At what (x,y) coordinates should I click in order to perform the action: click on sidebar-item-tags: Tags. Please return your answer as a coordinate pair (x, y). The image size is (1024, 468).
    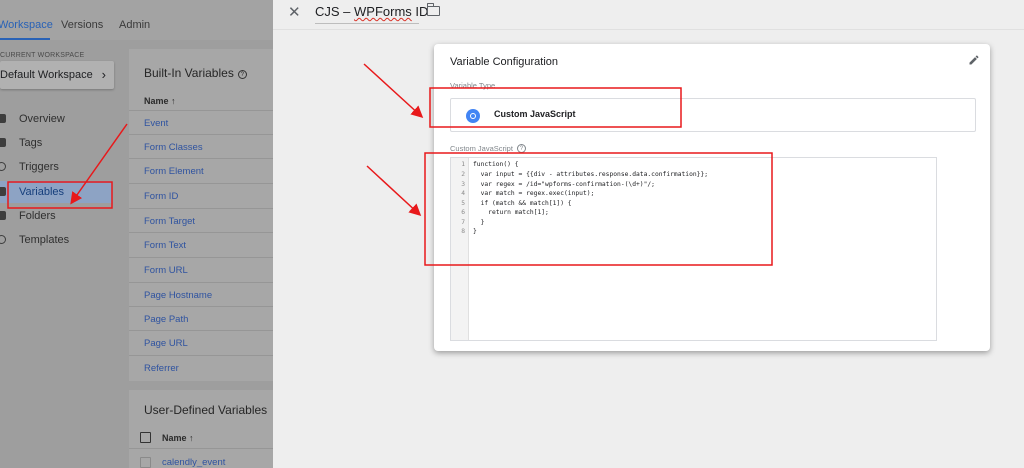
    Looking at the image, I should click on (60, 144).